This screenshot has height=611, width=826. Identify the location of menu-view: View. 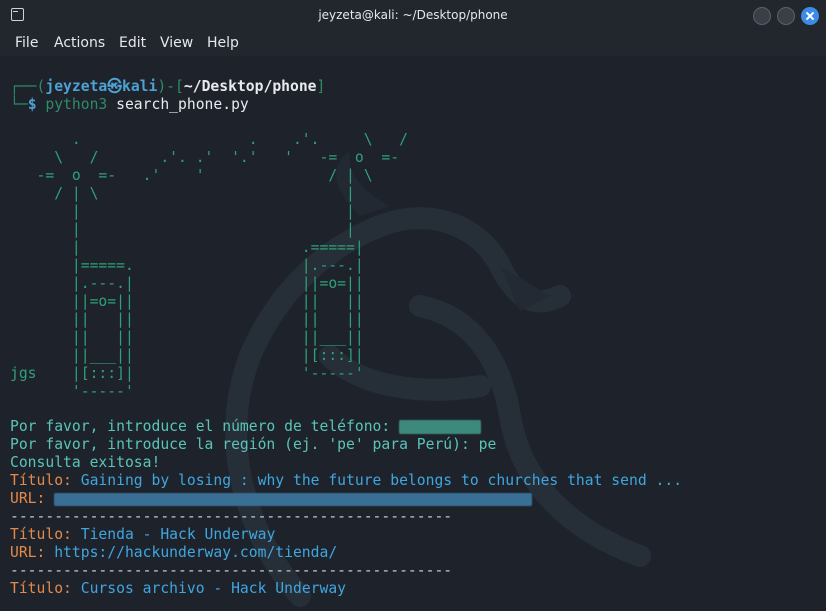
(176, 43).